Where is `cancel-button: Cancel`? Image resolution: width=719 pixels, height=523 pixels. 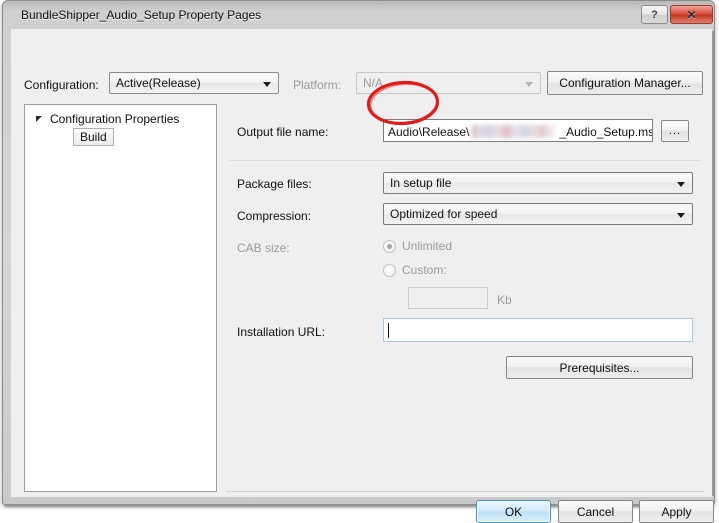
cancel-button: Cancel is located at coordinates (595, 511).